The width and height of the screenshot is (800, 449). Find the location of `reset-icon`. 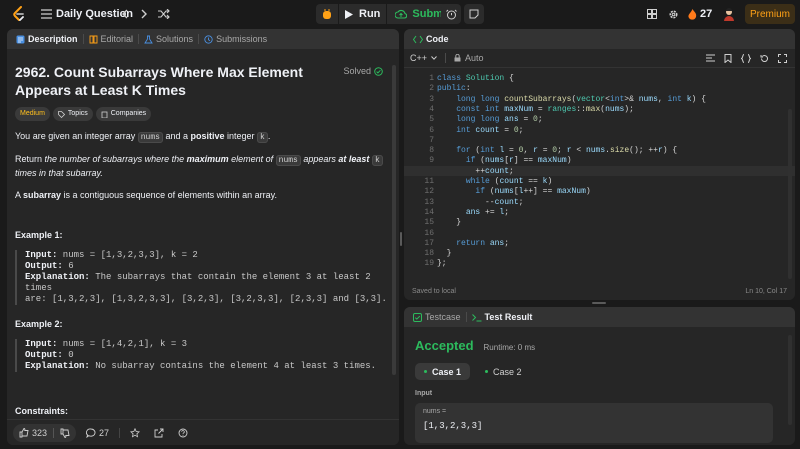

reset-icon is located at coordinates (764, 58).